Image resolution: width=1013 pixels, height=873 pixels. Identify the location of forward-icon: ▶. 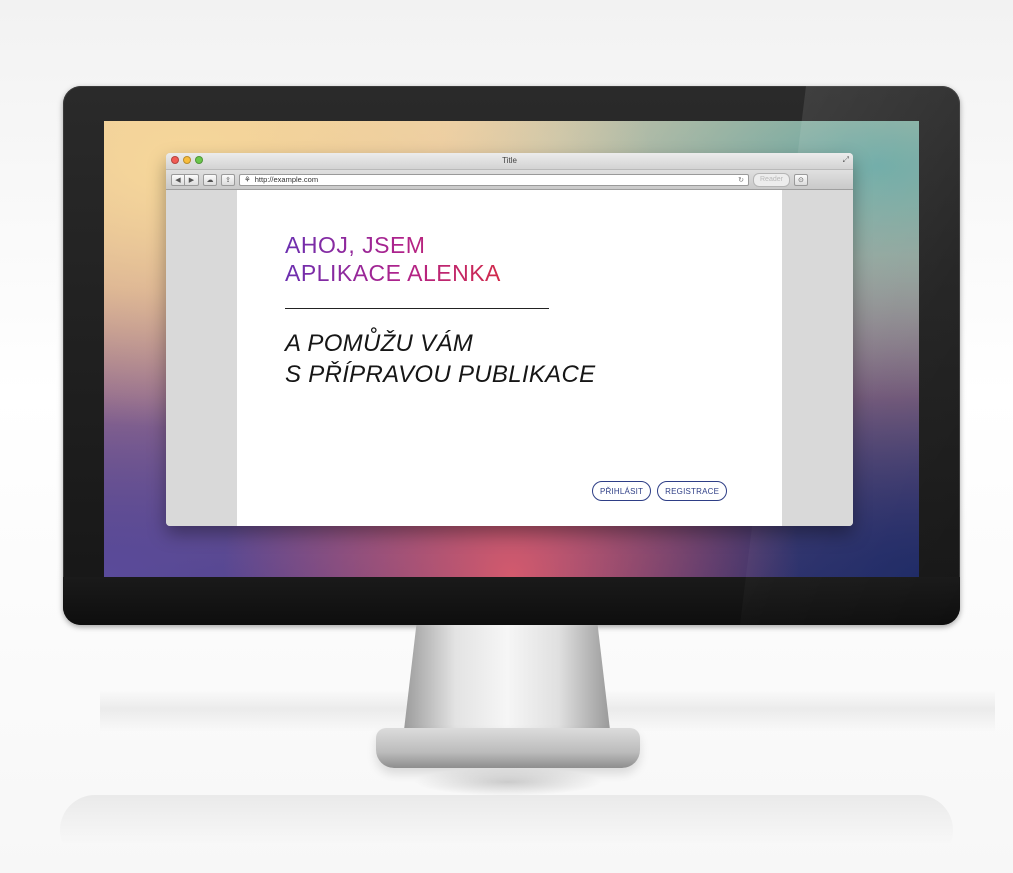
(191, 180).